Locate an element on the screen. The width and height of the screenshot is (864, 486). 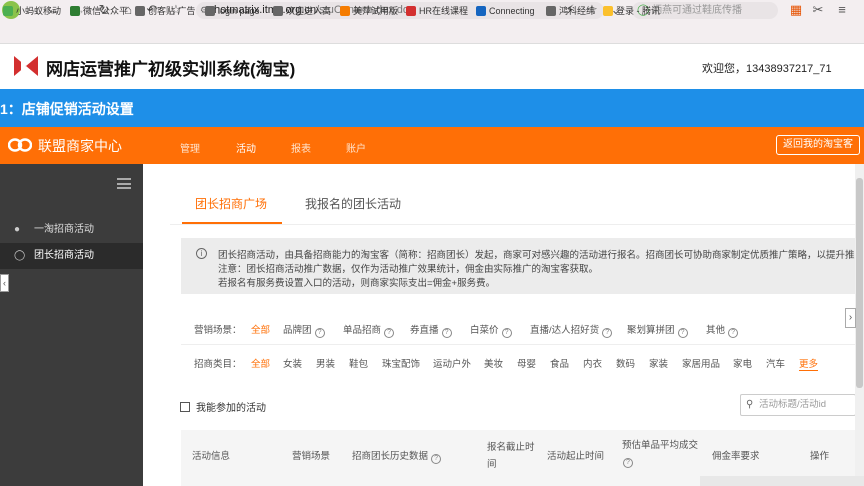
col-deadline: 报名截止时 is located at coordinates (511, 447).